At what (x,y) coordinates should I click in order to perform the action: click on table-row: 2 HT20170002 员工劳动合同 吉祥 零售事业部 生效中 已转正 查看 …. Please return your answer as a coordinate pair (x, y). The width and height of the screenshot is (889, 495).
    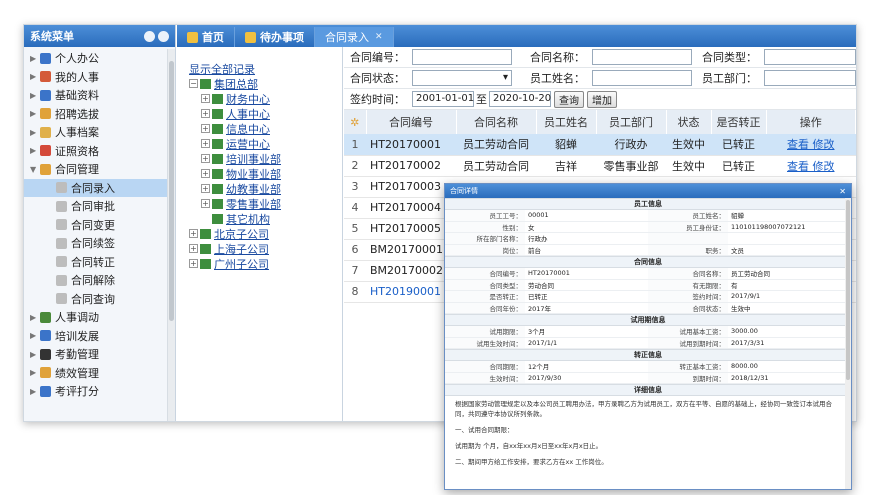
    Looking at the image, I should click on (600, 166).